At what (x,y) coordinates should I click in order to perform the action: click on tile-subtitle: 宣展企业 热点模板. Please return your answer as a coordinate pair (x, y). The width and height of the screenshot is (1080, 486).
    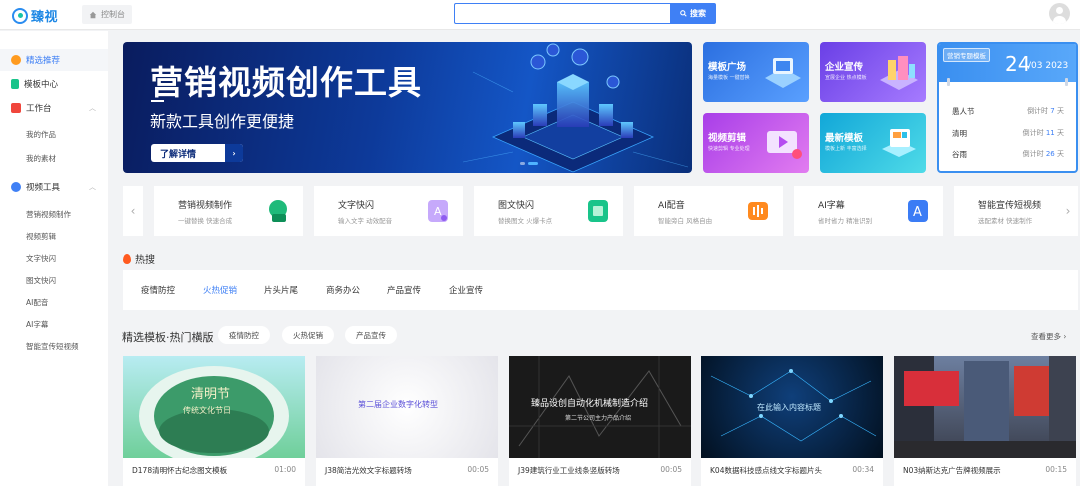
    Looking at the image, I should click on (846, 78).